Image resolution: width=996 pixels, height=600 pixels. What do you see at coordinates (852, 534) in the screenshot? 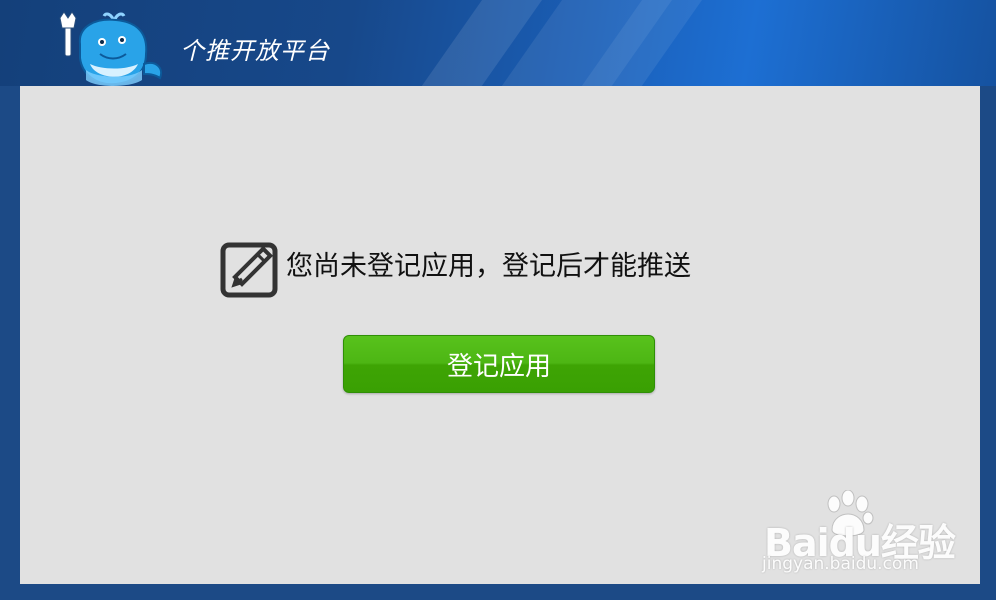
I see `baidu-jingyan-watermark: Baidu经验 jingyan.baidu.com` at bounding box center [852, 534].